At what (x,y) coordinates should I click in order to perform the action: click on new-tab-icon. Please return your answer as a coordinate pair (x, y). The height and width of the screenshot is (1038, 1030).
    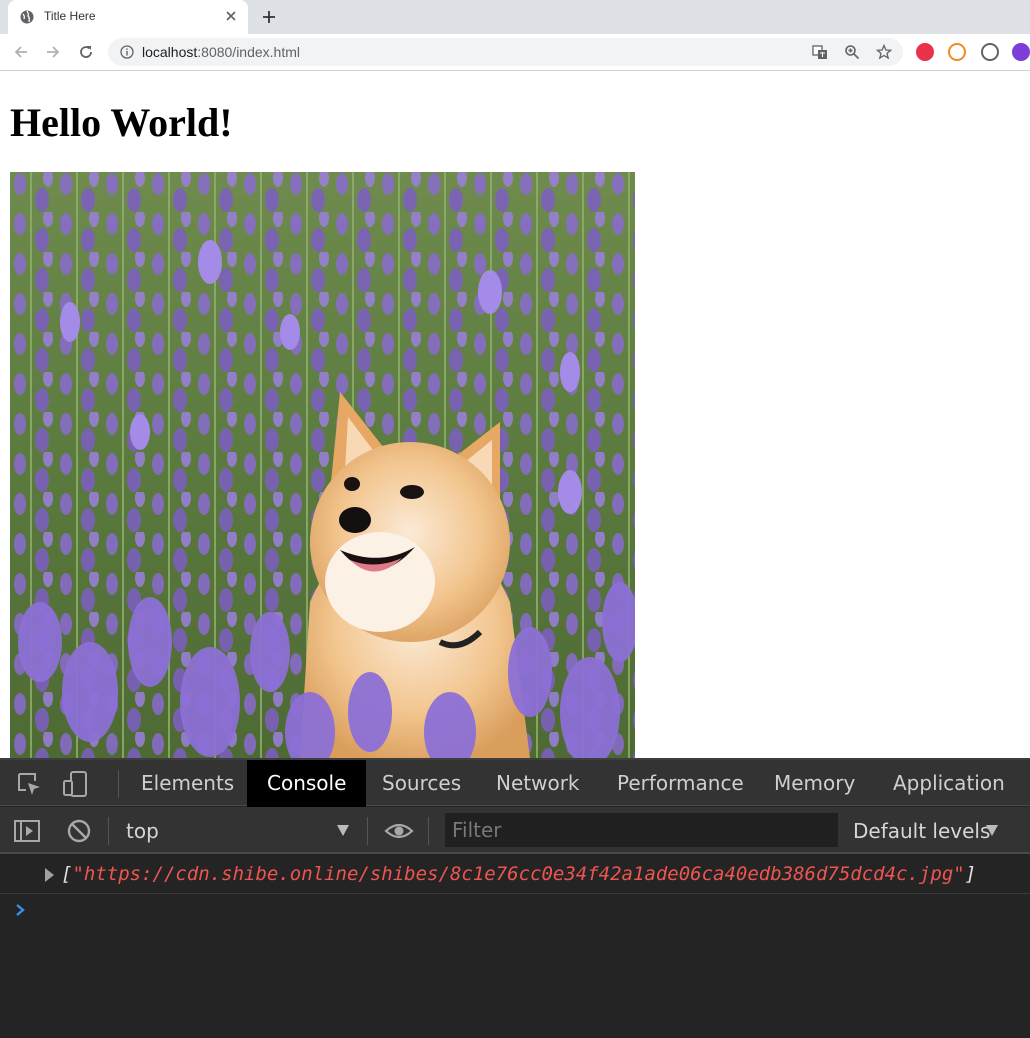
    Looking at the image, I should click on (269, 17).